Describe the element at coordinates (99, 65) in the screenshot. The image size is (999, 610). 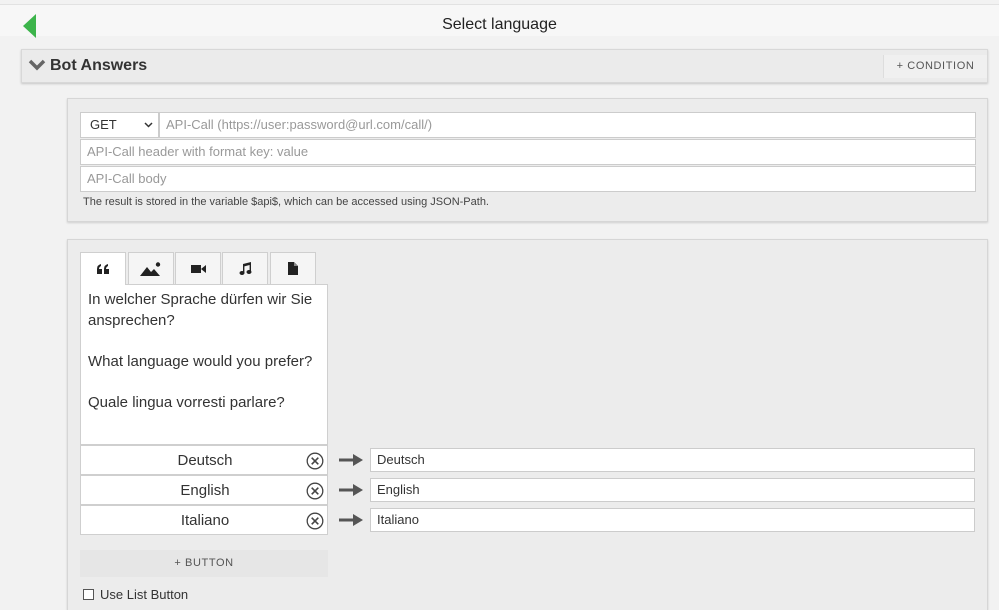
I see `section-title: Bot Answers` at that location.